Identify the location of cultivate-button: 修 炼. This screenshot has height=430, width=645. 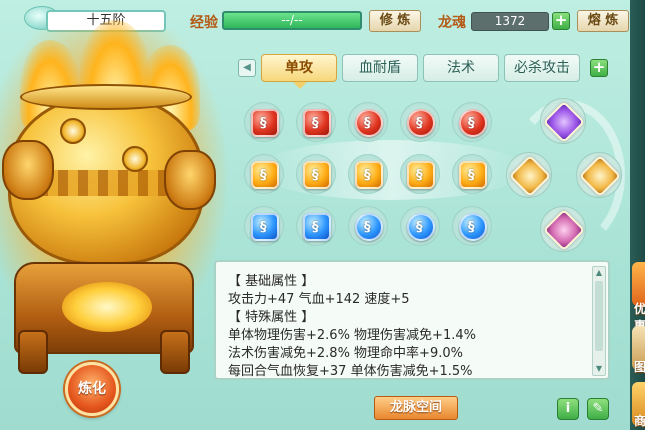
(395, 21).